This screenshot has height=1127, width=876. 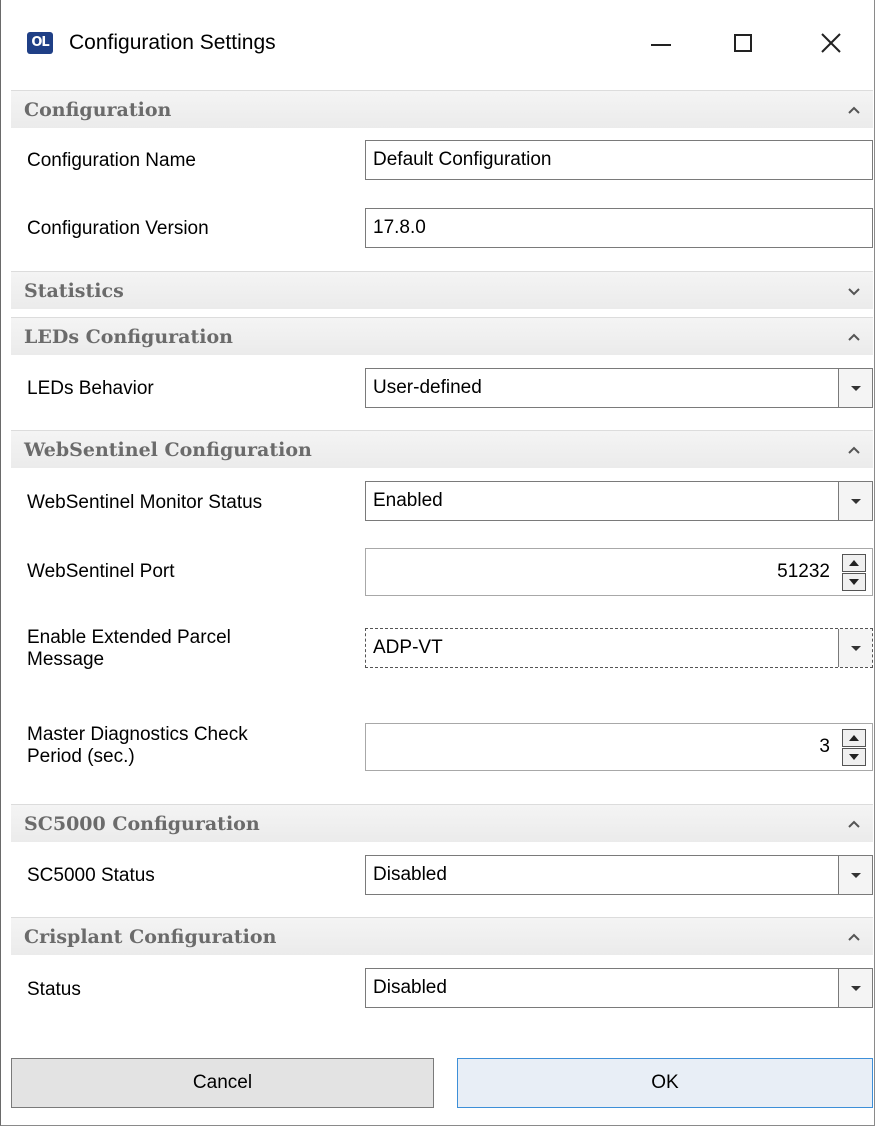 What do you see at coordinates (129, 637) in the screenshot?
I see `label-line: Enable Extended Parcel` at bounding box center [129, 637].